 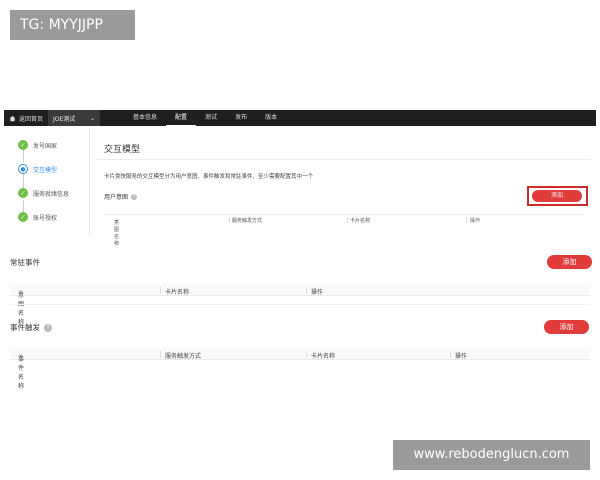 I want to click on step-service-ready: ✓ 服务就绪信息, so click(x=43, y=193).